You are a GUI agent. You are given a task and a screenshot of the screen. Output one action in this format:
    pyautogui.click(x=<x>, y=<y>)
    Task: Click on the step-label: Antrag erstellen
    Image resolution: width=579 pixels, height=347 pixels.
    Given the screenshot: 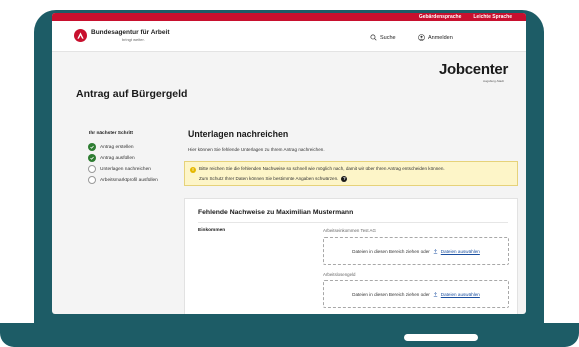 What is the action you would take?
    pyautogui.click(x=117, y=147)
    